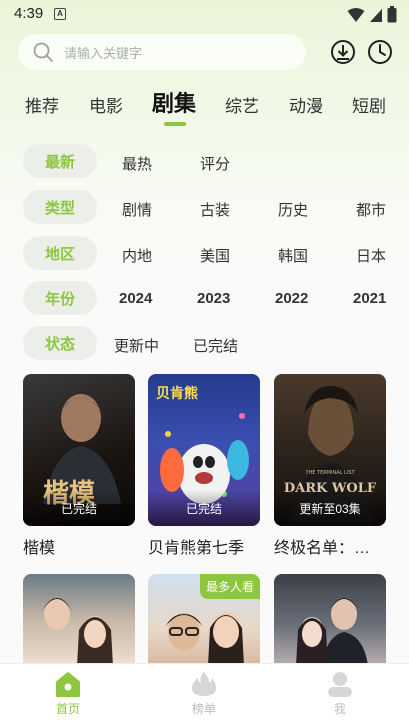 This screenshot has height=728, width=409. Describe the element at coordinates (215, 255) in the screenshot. I see `filter-option: 美国` at that location.